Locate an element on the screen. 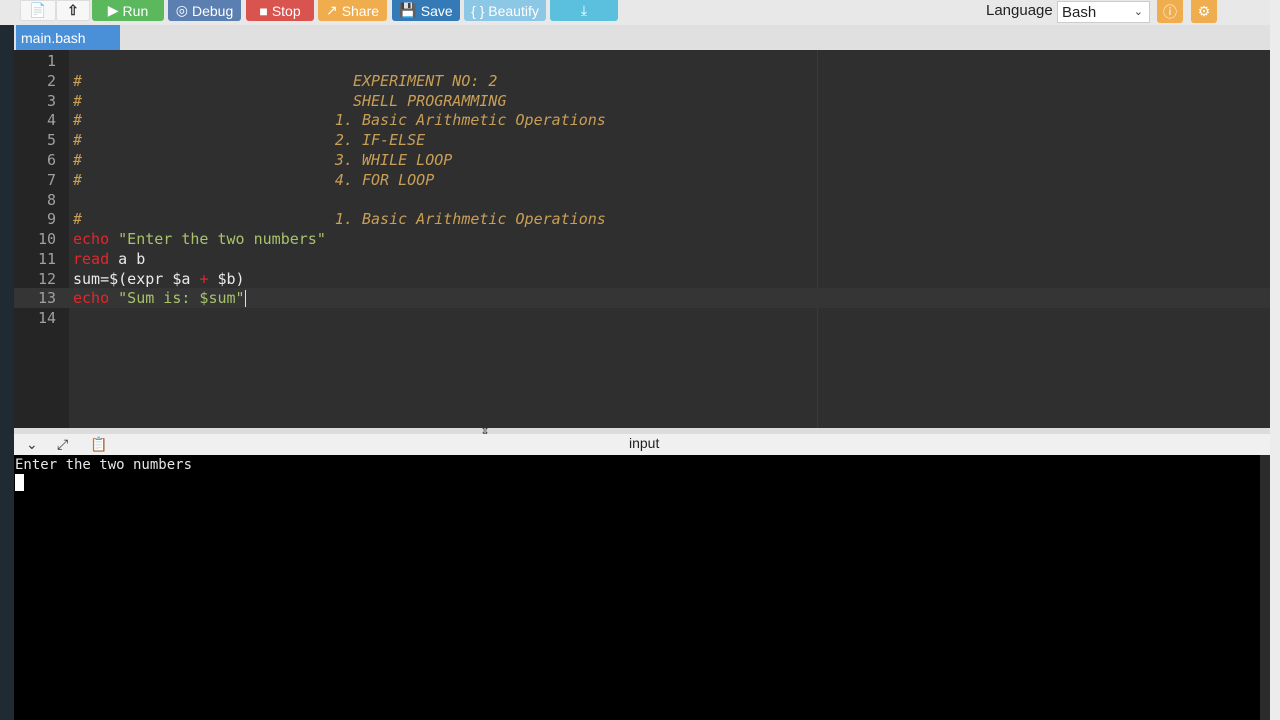 The height and width of the screenshot is (720, 1280). line-number: 5 is located at coordinates (51, 140).